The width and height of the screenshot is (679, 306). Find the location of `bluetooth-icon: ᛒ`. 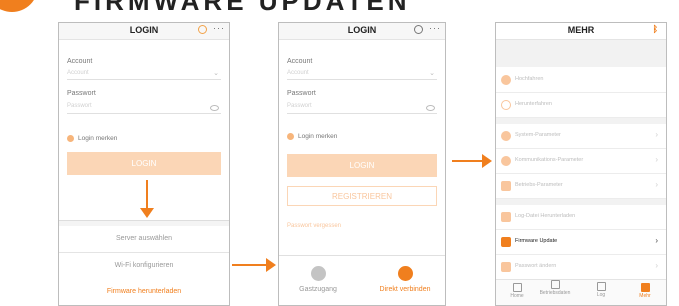

bluetooth-icon: ᛒ is located at coordinates (655, 29).